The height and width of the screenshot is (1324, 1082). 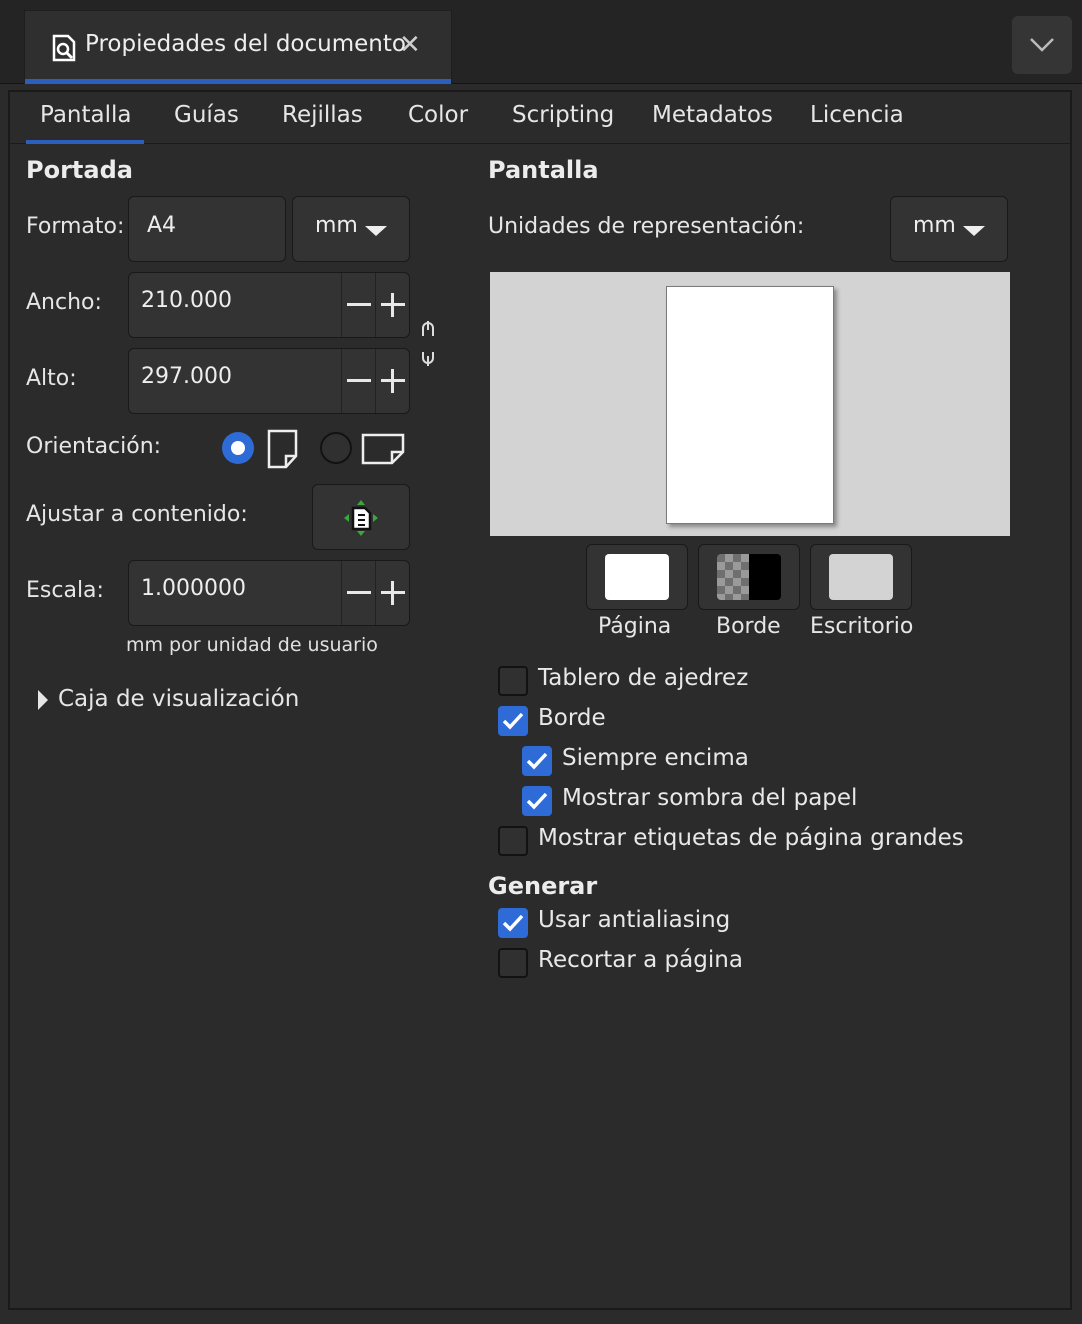 What do you see at coordinates (51, 378) in the screenshot?
I see `height-label: Alto:` at bounding box center [51, 378].